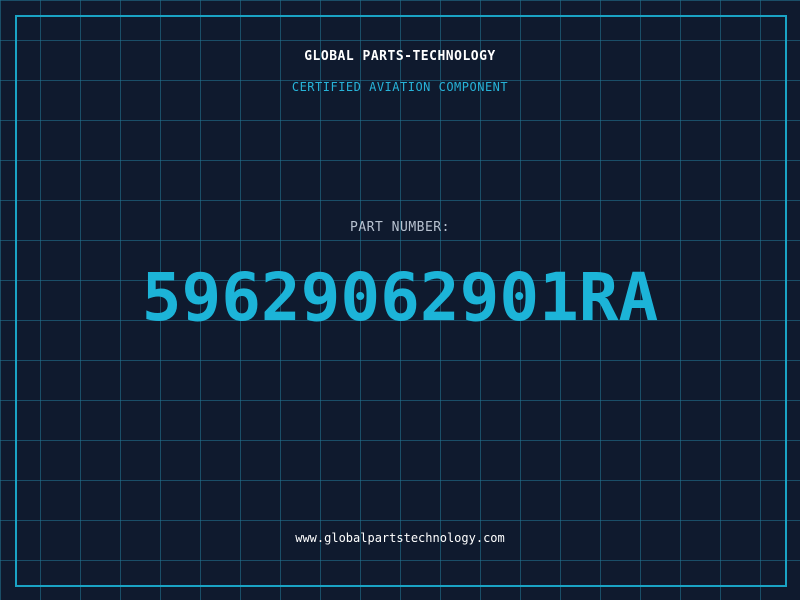 The width and height of the screenshot is (800, 600). I want to click on company-name: GLOBAL PARTS-TECHNOLOGY, so click(400, 56).